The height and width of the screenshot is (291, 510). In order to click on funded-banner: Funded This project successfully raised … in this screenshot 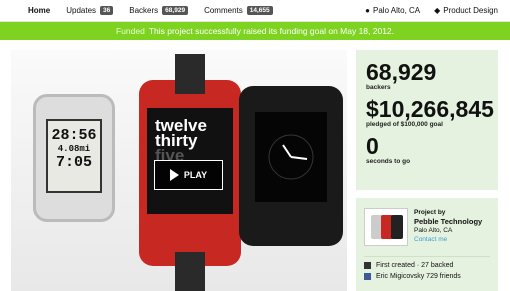, I will do `click(255, 31)`.